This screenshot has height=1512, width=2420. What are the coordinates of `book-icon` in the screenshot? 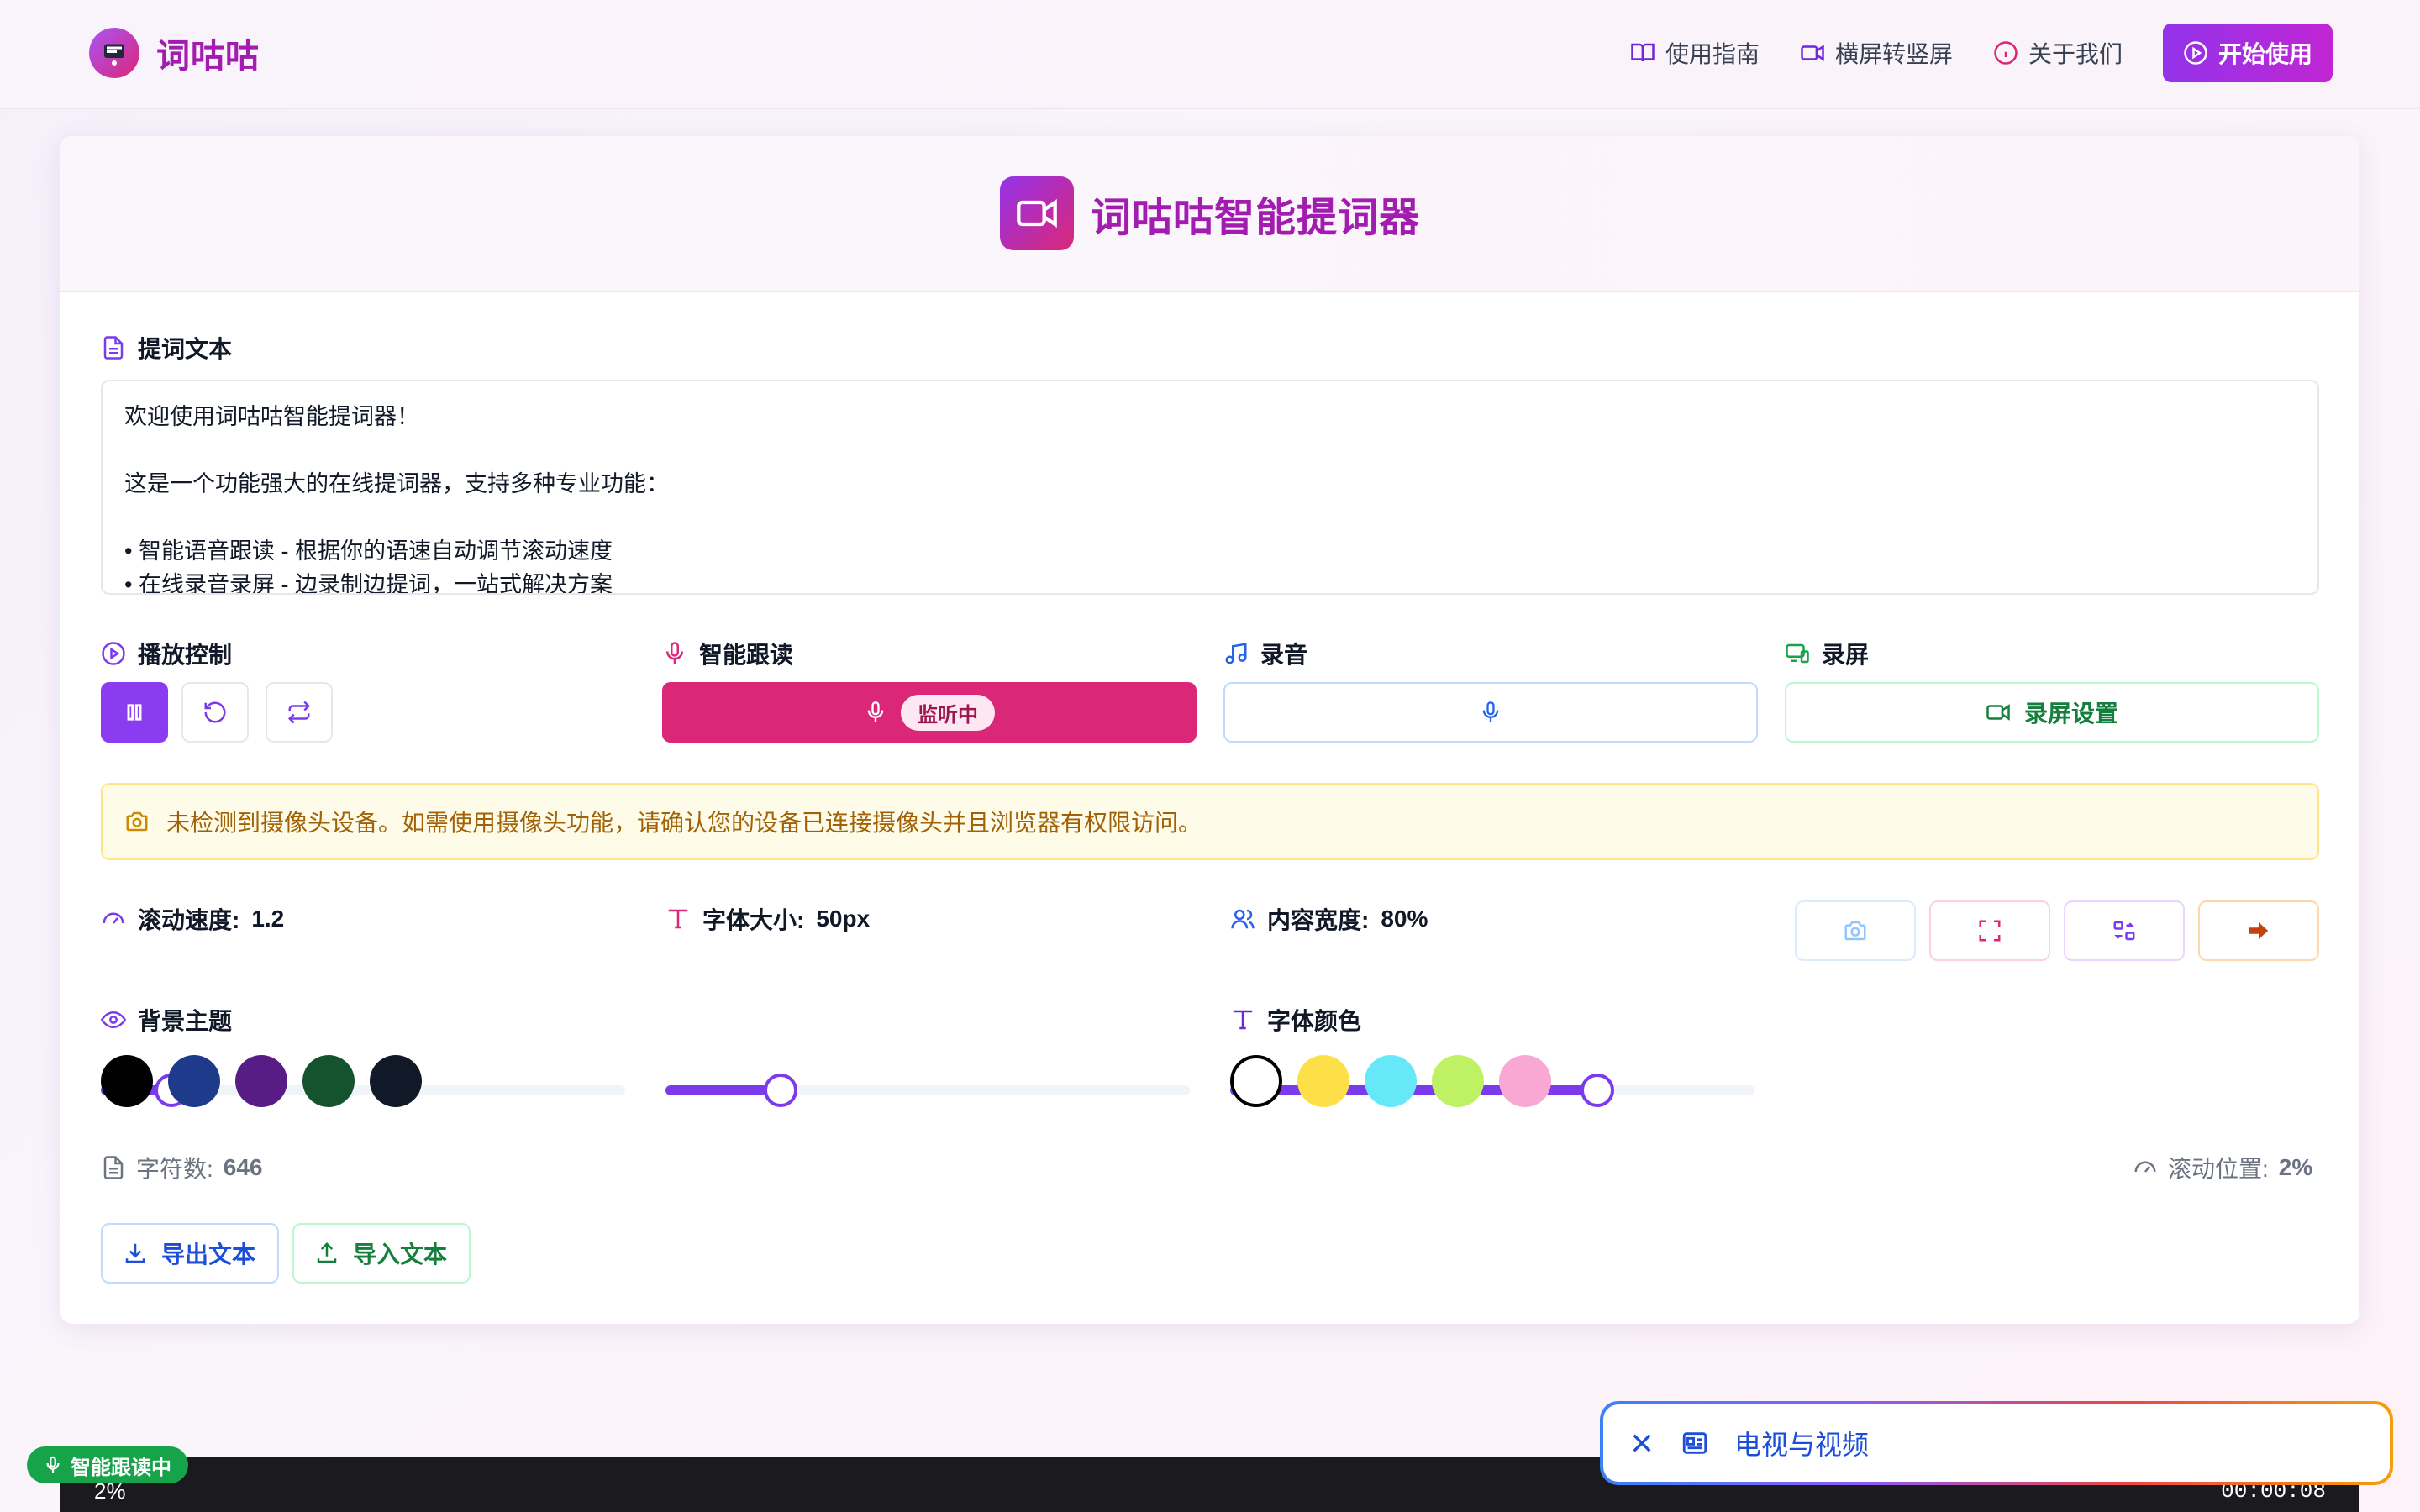 It's located at (1643, 52).